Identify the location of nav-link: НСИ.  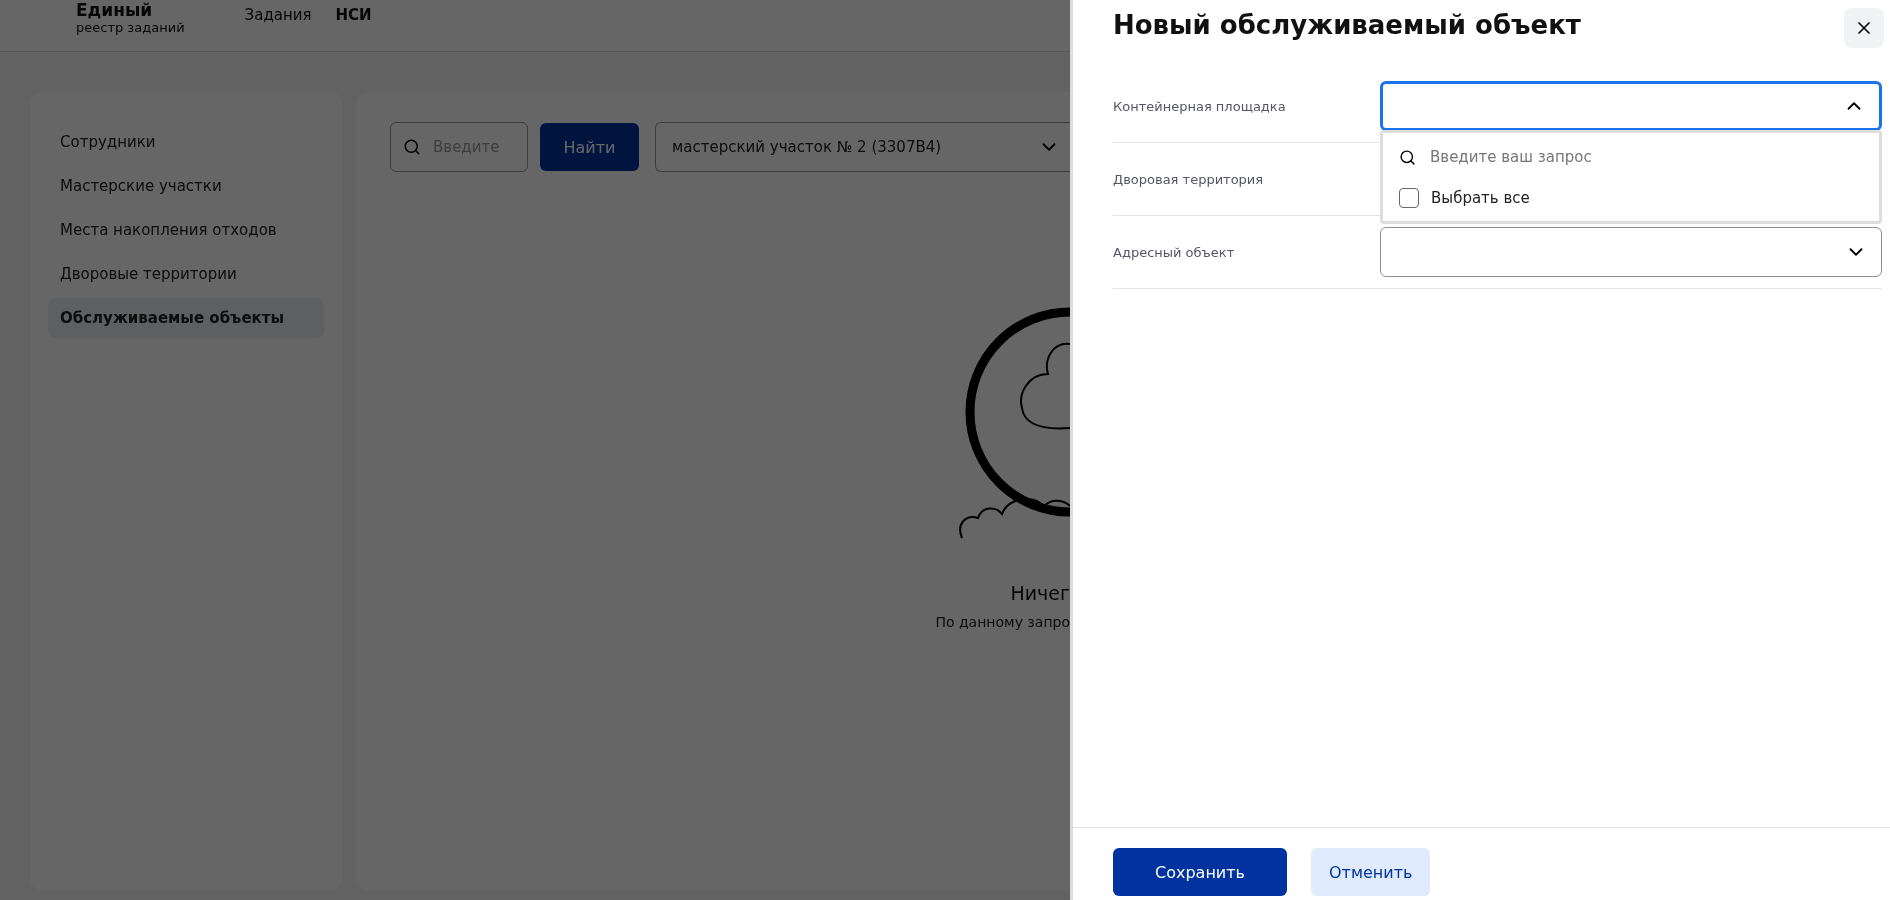
(353, 15).